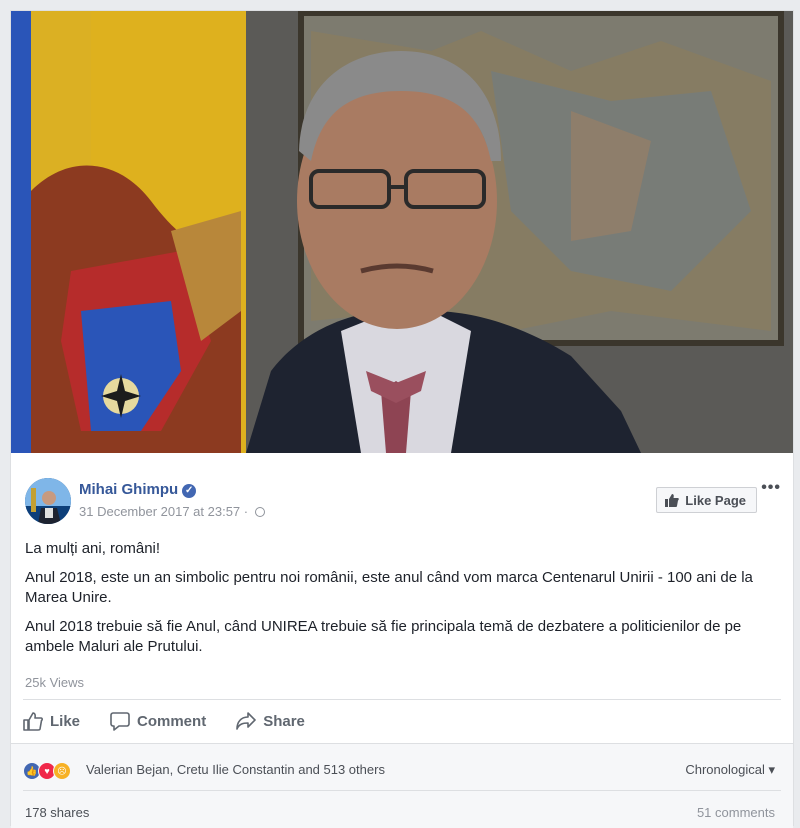 Image resolution: width=800 pixels, height=828 pixels. I want to click on comment-button: Comment, so click(158, 721).